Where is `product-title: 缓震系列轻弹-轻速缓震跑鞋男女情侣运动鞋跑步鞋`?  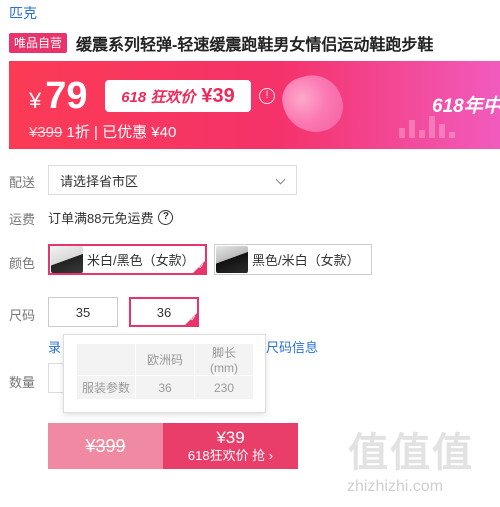
product-title: 缓震系列轻弹-轻速缓震跑鞋男女情侣运动鞋跑步鞋 is located at coordinates (255, 45).